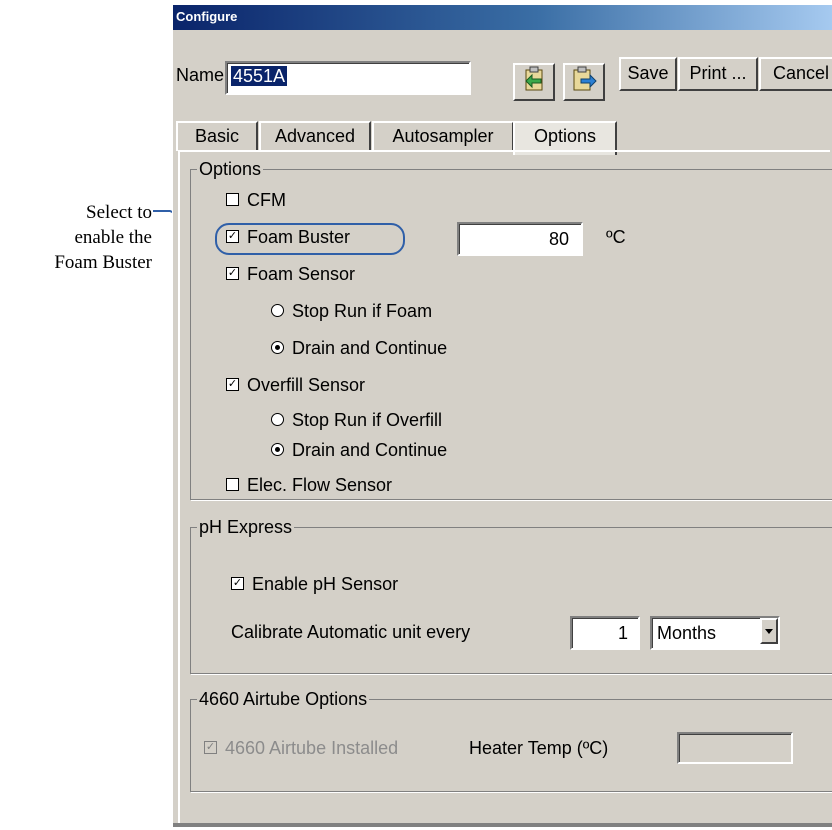  Describe the element at coordinates (232, 273) in the screenshot. I see `foam-sensor-checkbox-box: ✓` at that location.